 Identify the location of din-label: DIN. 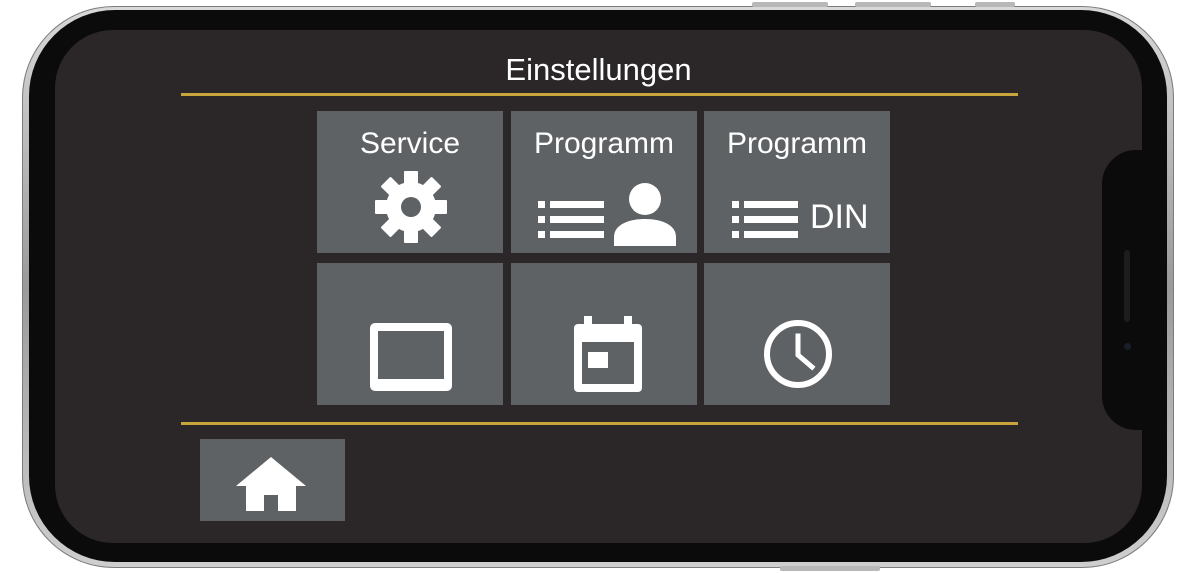
(839, 217).